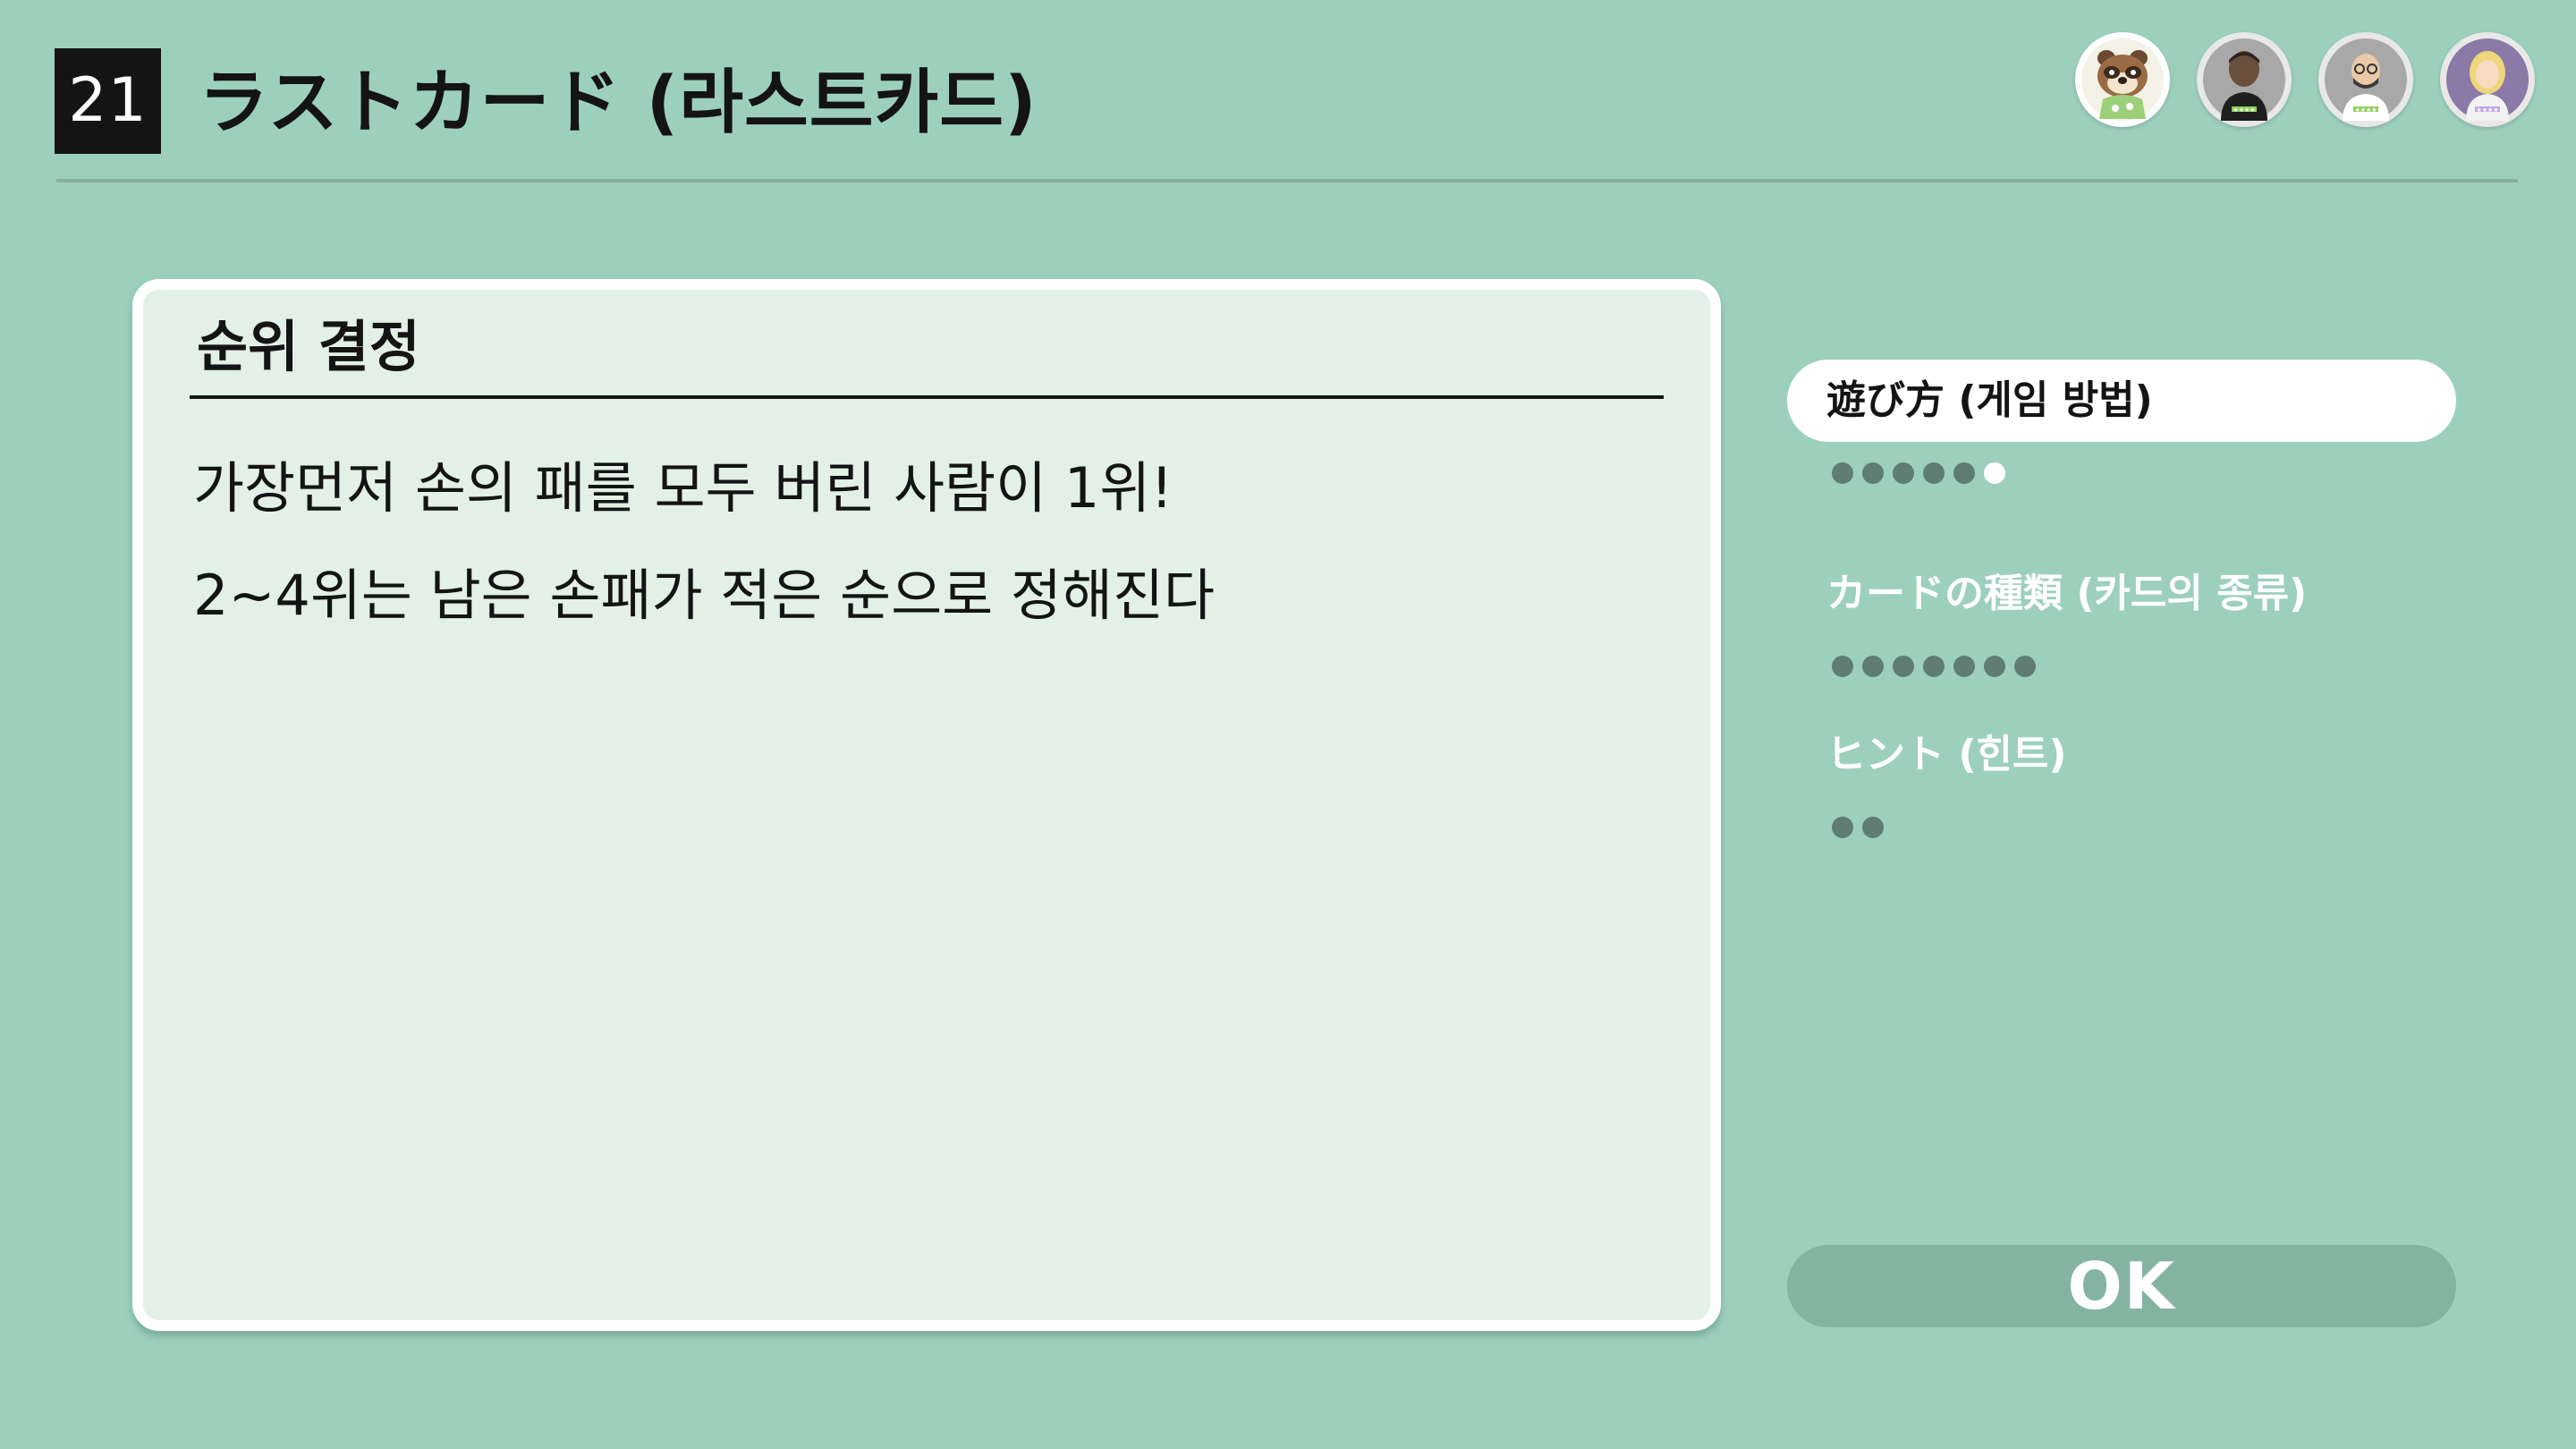 The image size is (2576, 1449). Describe the element at coordinates (308, 346) in the screenshot. I see `panel-heading: 순위 결정` at that location.